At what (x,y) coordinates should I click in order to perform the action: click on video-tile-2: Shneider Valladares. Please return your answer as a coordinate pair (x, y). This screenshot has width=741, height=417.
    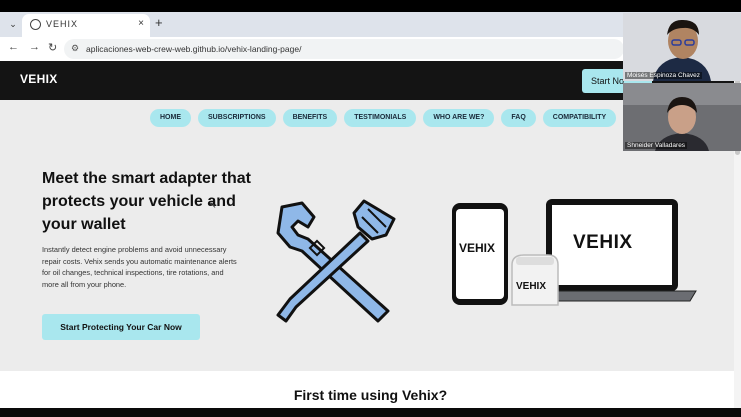
    Looking at the image, I should click on (682, 117).